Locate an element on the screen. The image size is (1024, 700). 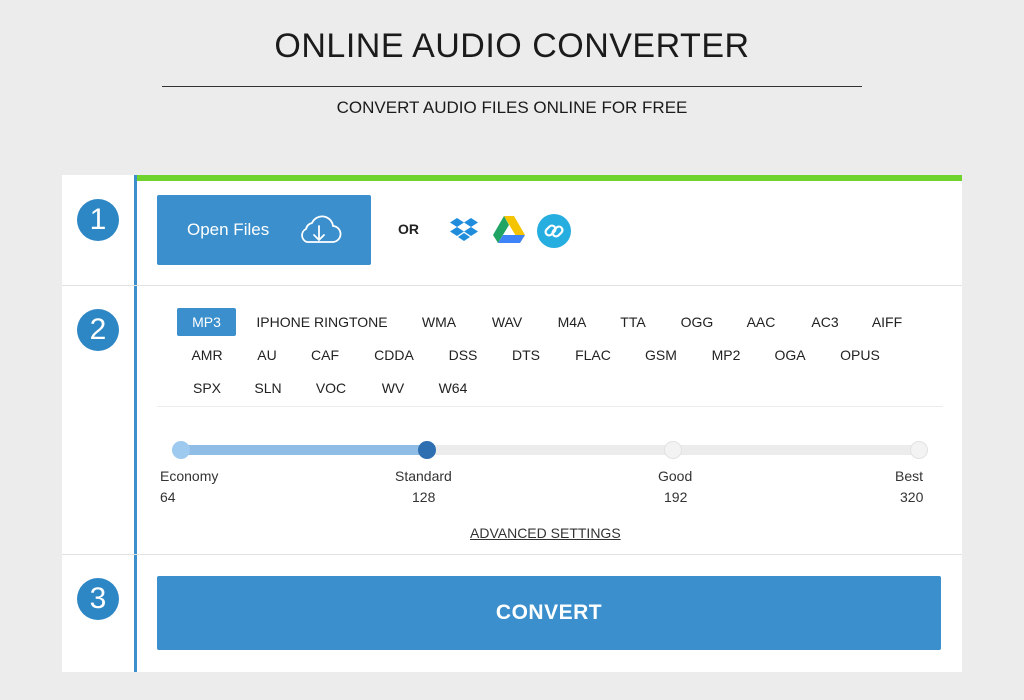
google-drive-icon is located at coordinates (509, 231).